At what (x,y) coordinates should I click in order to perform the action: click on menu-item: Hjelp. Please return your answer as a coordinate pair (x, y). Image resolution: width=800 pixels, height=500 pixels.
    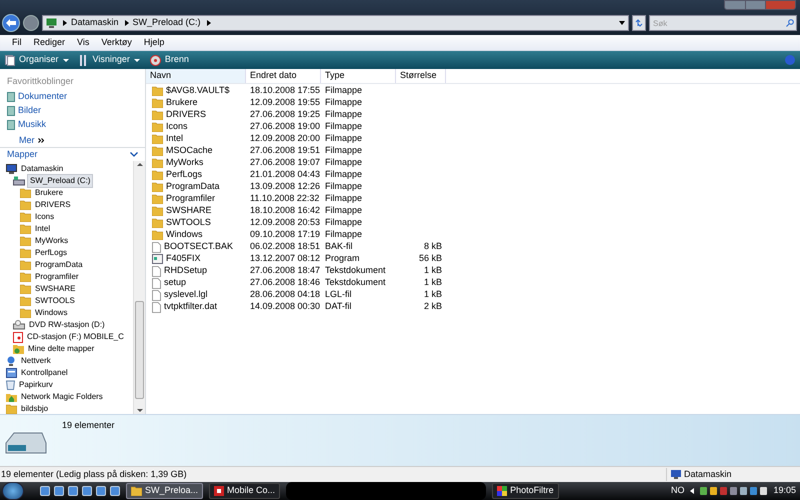
    Looking at the image, I should click on (154, 43).